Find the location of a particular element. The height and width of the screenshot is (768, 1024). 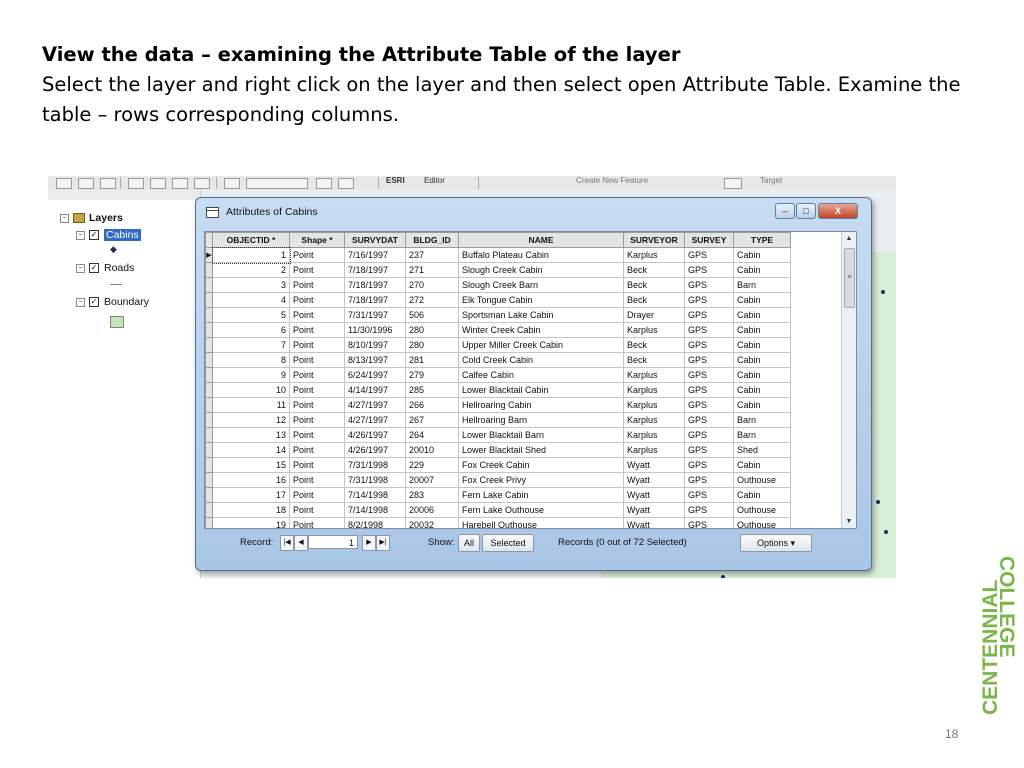

table-cell: 4/14/1997 is located at coordinates (375, 390).